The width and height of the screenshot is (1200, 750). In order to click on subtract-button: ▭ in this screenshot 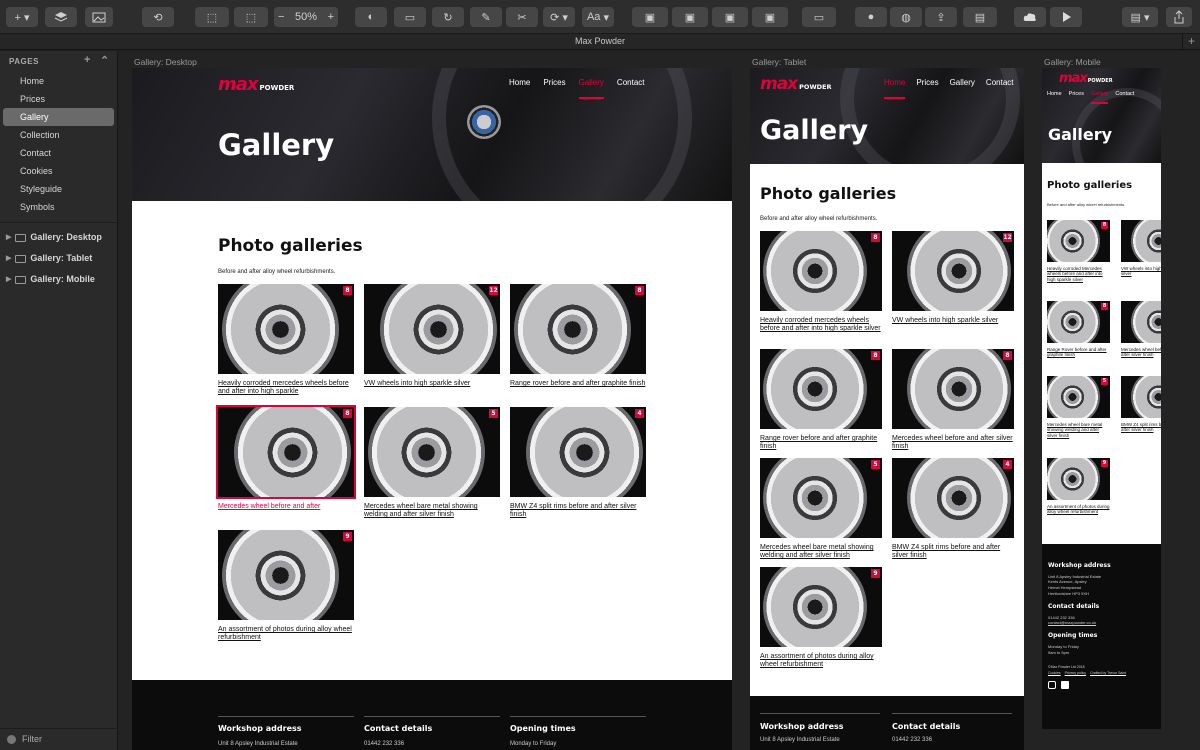, I will do `click(410, 17)`.